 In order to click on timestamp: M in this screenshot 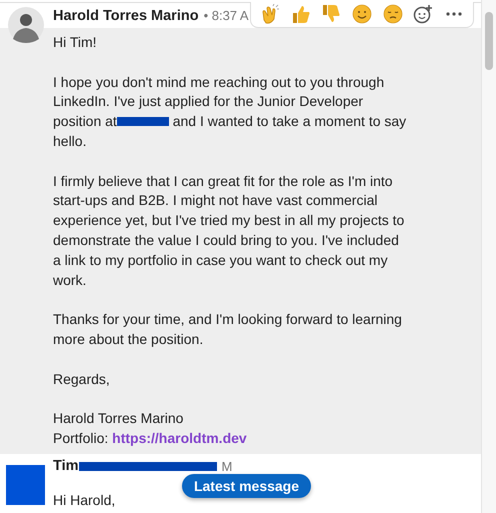, I will do `click(227, 466)`.